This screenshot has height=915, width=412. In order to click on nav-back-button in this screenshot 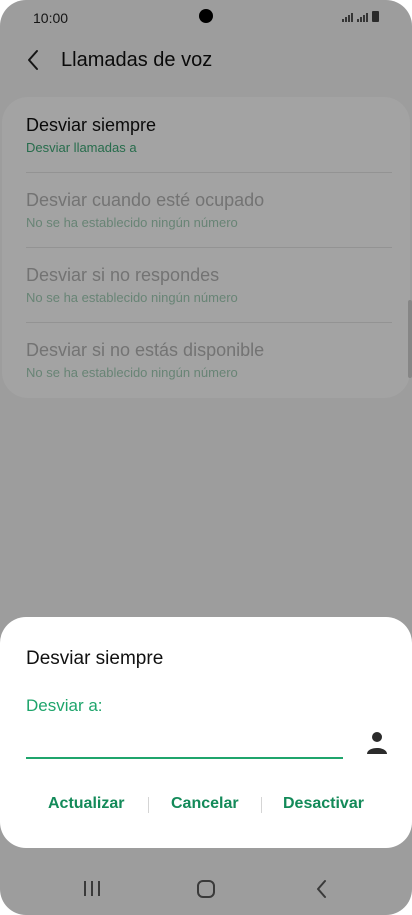, I will do `click(322, 889)`.